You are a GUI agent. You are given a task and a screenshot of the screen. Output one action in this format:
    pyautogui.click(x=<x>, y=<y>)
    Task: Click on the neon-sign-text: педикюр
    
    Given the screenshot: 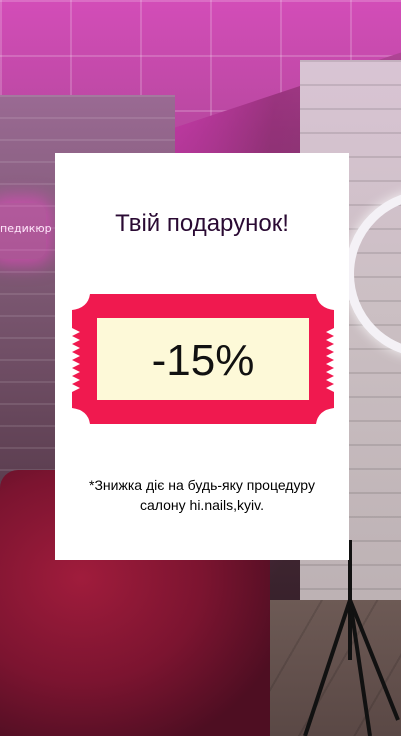 What is the action you would take?
    pyautogui.click(x=26, y=228)
    